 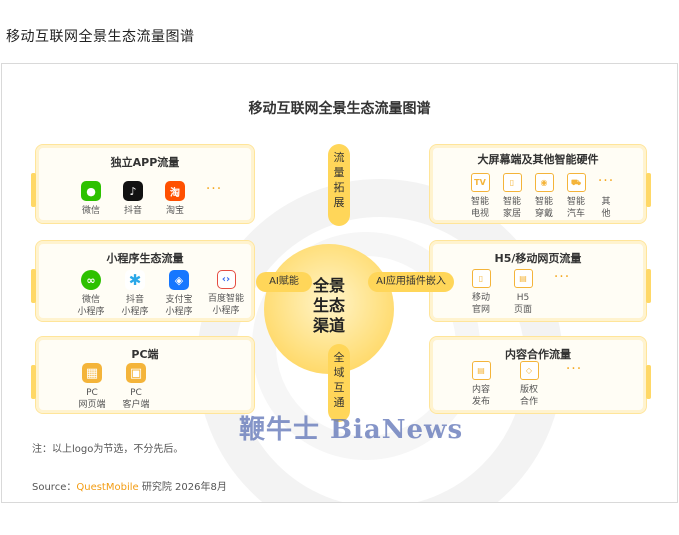 I want to click on pc-item-label: PC 客户端, so click(x=136, y=399).